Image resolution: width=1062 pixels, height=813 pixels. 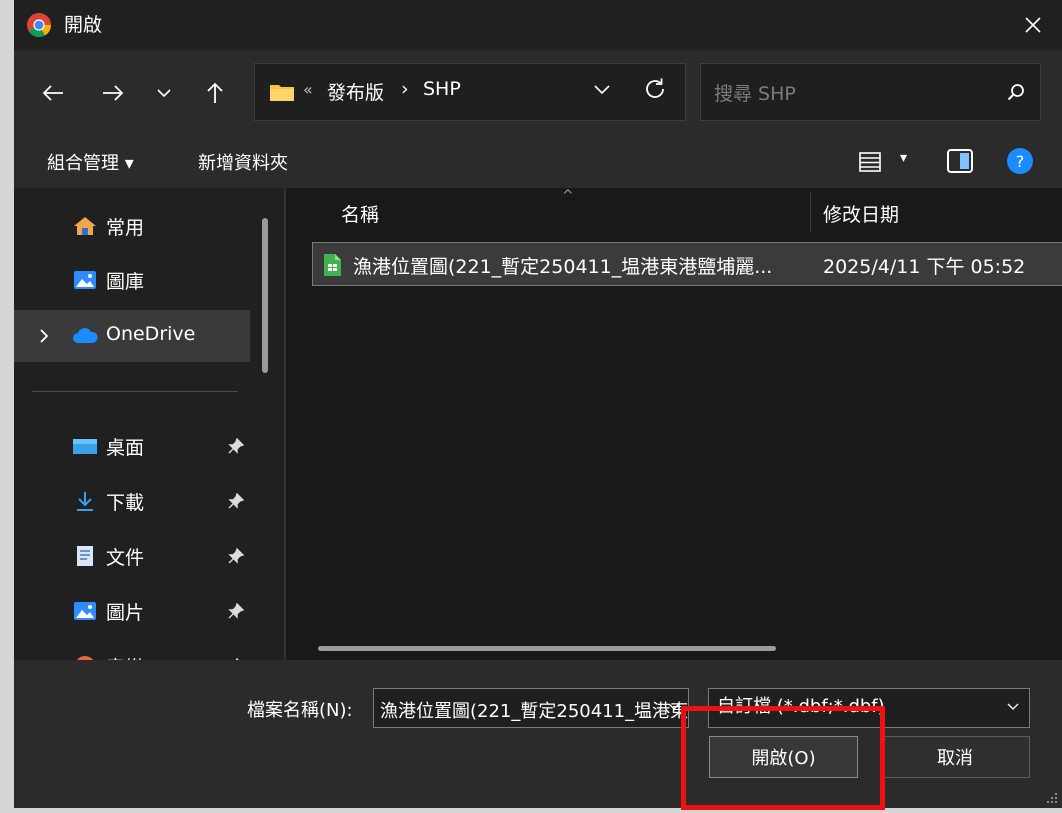 What do you see at coordinates (360, 213) in the screenshot?
I see `column-header-name: 名稱` at bounding box center [360, 213].